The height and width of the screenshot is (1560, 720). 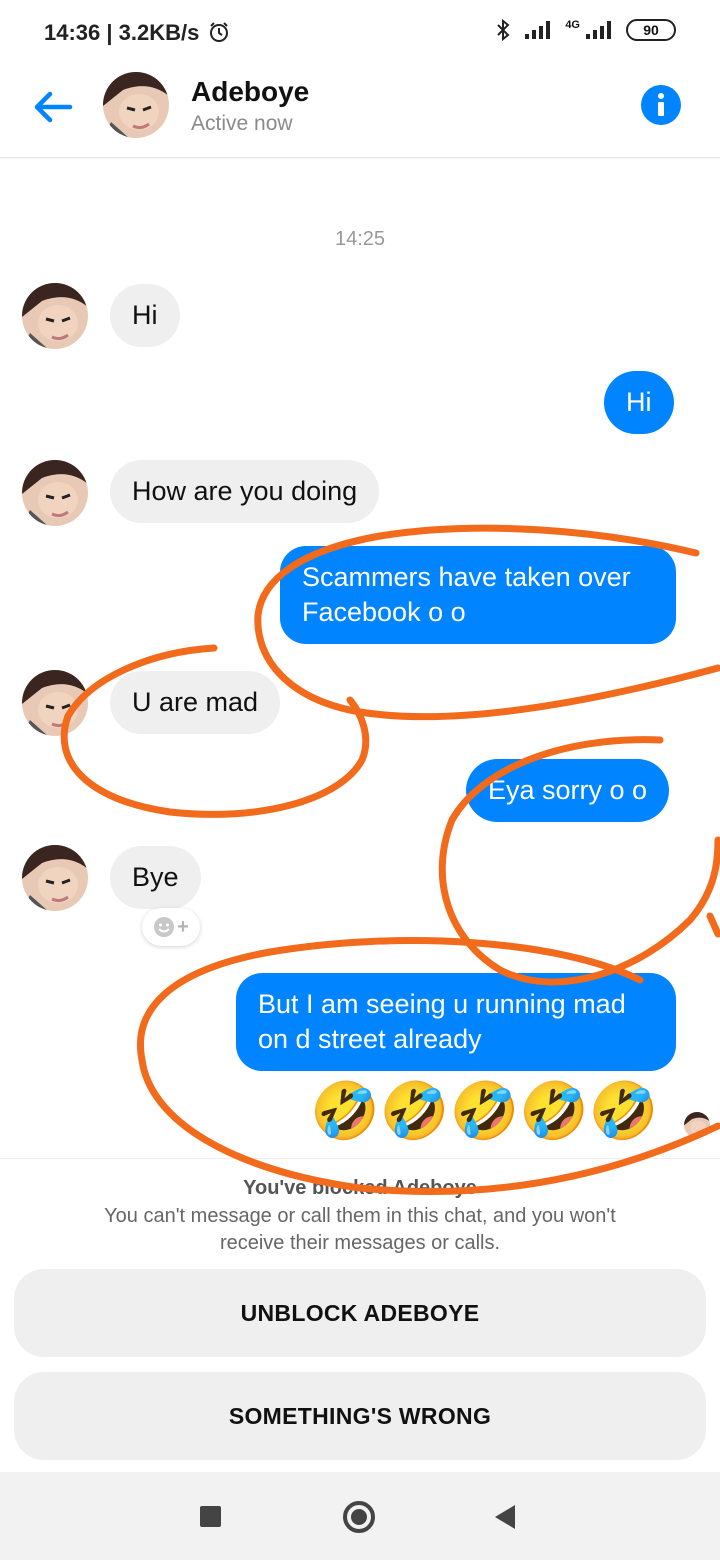 What do you see at coordinates (72, 32) in the screenshot?
I see `clock-time: 14:36` at bounding box center [72, 32].